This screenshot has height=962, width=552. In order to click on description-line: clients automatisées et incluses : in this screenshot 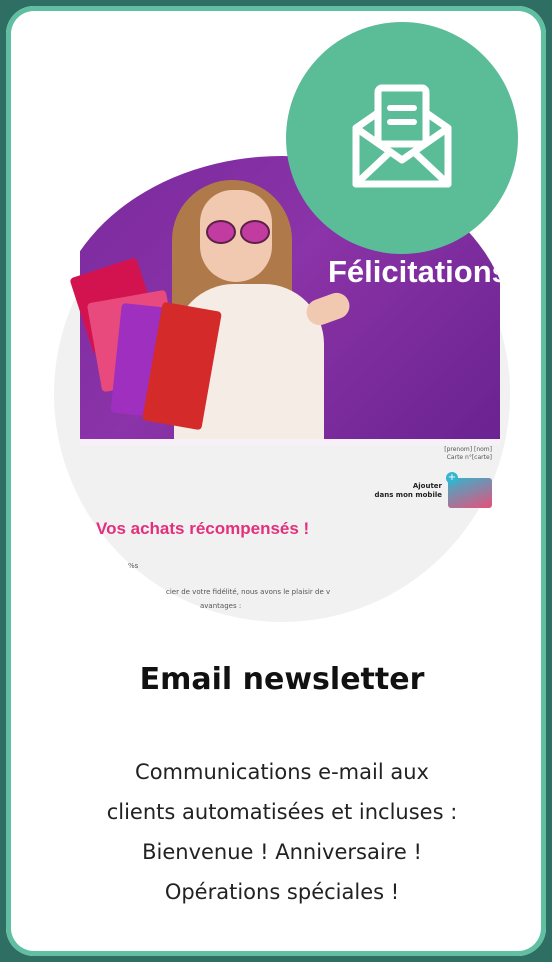, I will do `click(282, 812)`.